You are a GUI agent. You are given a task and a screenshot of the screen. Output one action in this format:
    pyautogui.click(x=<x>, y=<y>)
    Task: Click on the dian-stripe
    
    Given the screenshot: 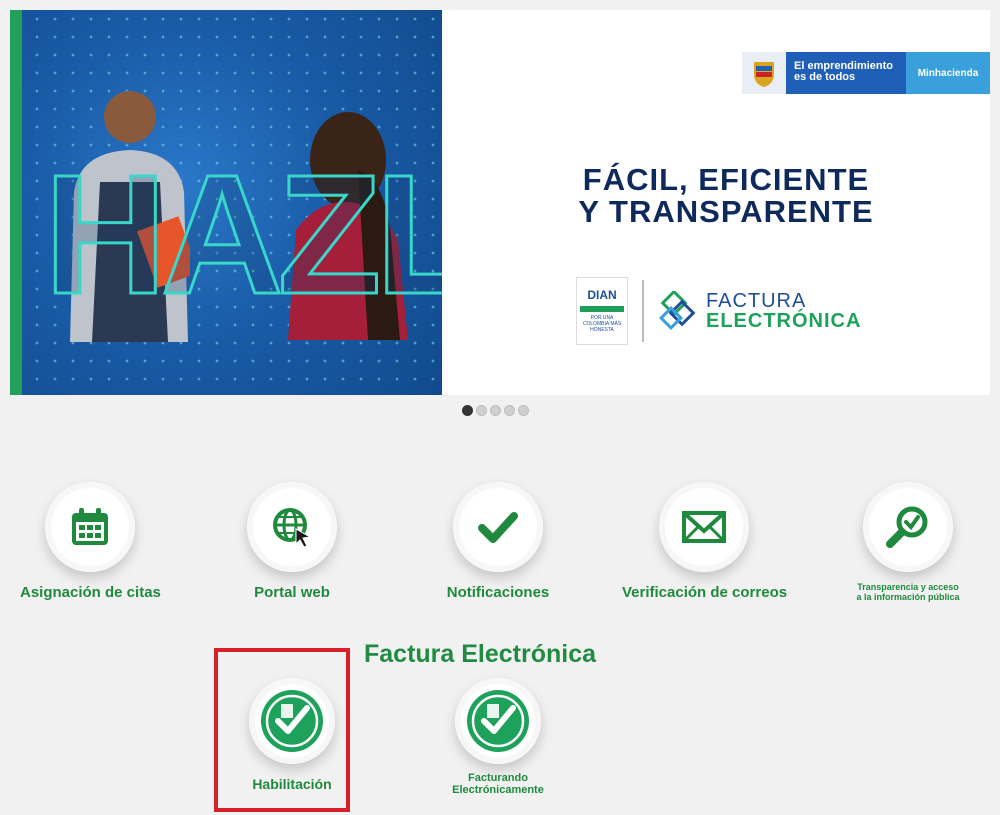 What is the action you would take?
    pyautogui.click(x=602, y=309)
    